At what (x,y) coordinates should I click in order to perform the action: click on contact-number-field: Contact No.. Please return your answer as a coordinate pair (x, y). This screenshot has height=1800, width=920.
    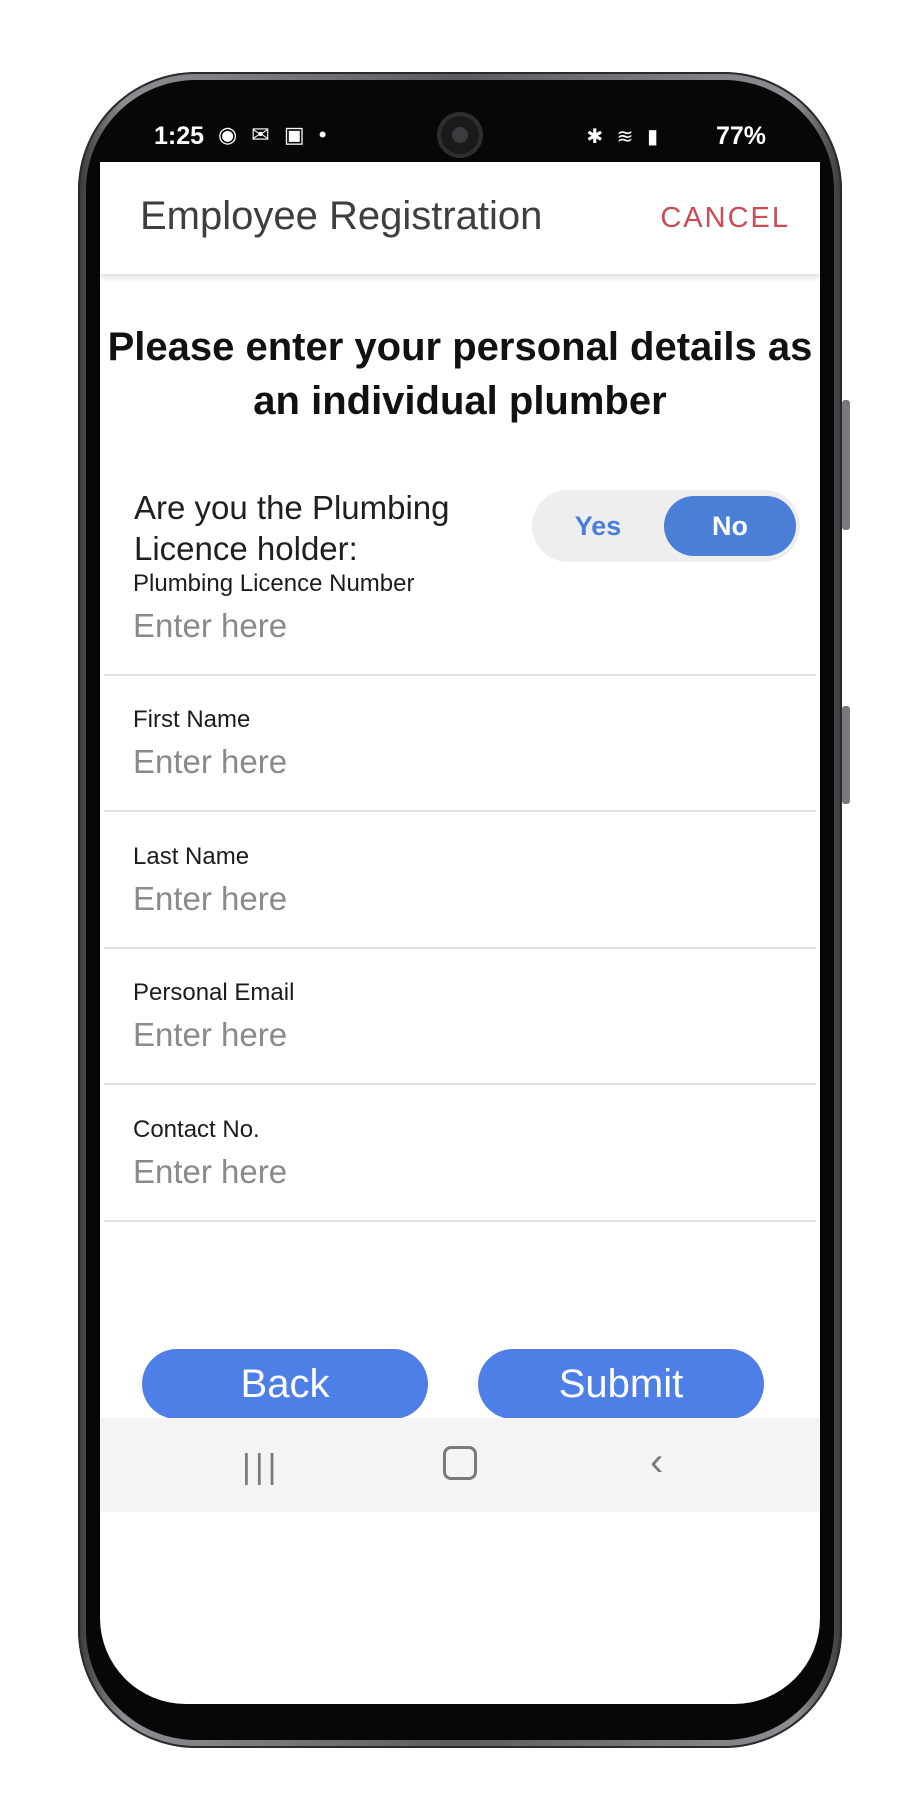
    Looking at the image, I should click on (460, 1162).